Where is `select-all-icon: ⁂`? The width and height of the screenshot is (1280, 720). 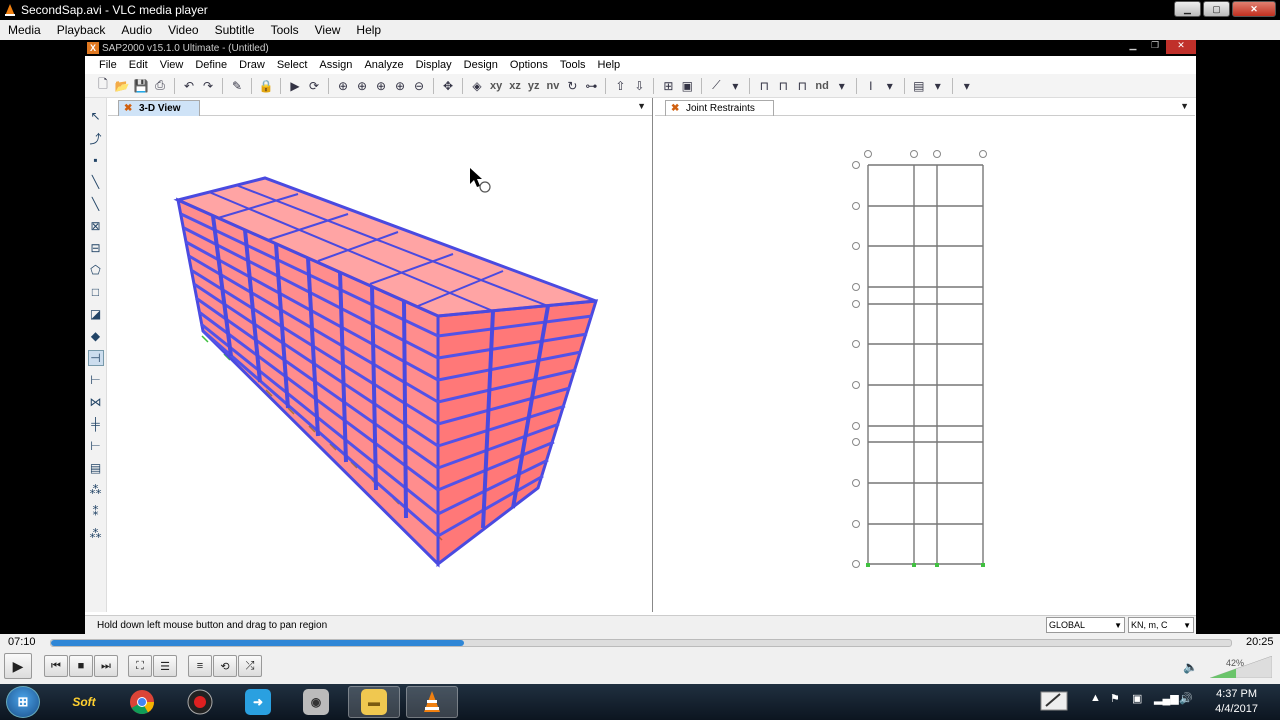 select-all-icon: ⁂ is located at coordinates (96, 490).